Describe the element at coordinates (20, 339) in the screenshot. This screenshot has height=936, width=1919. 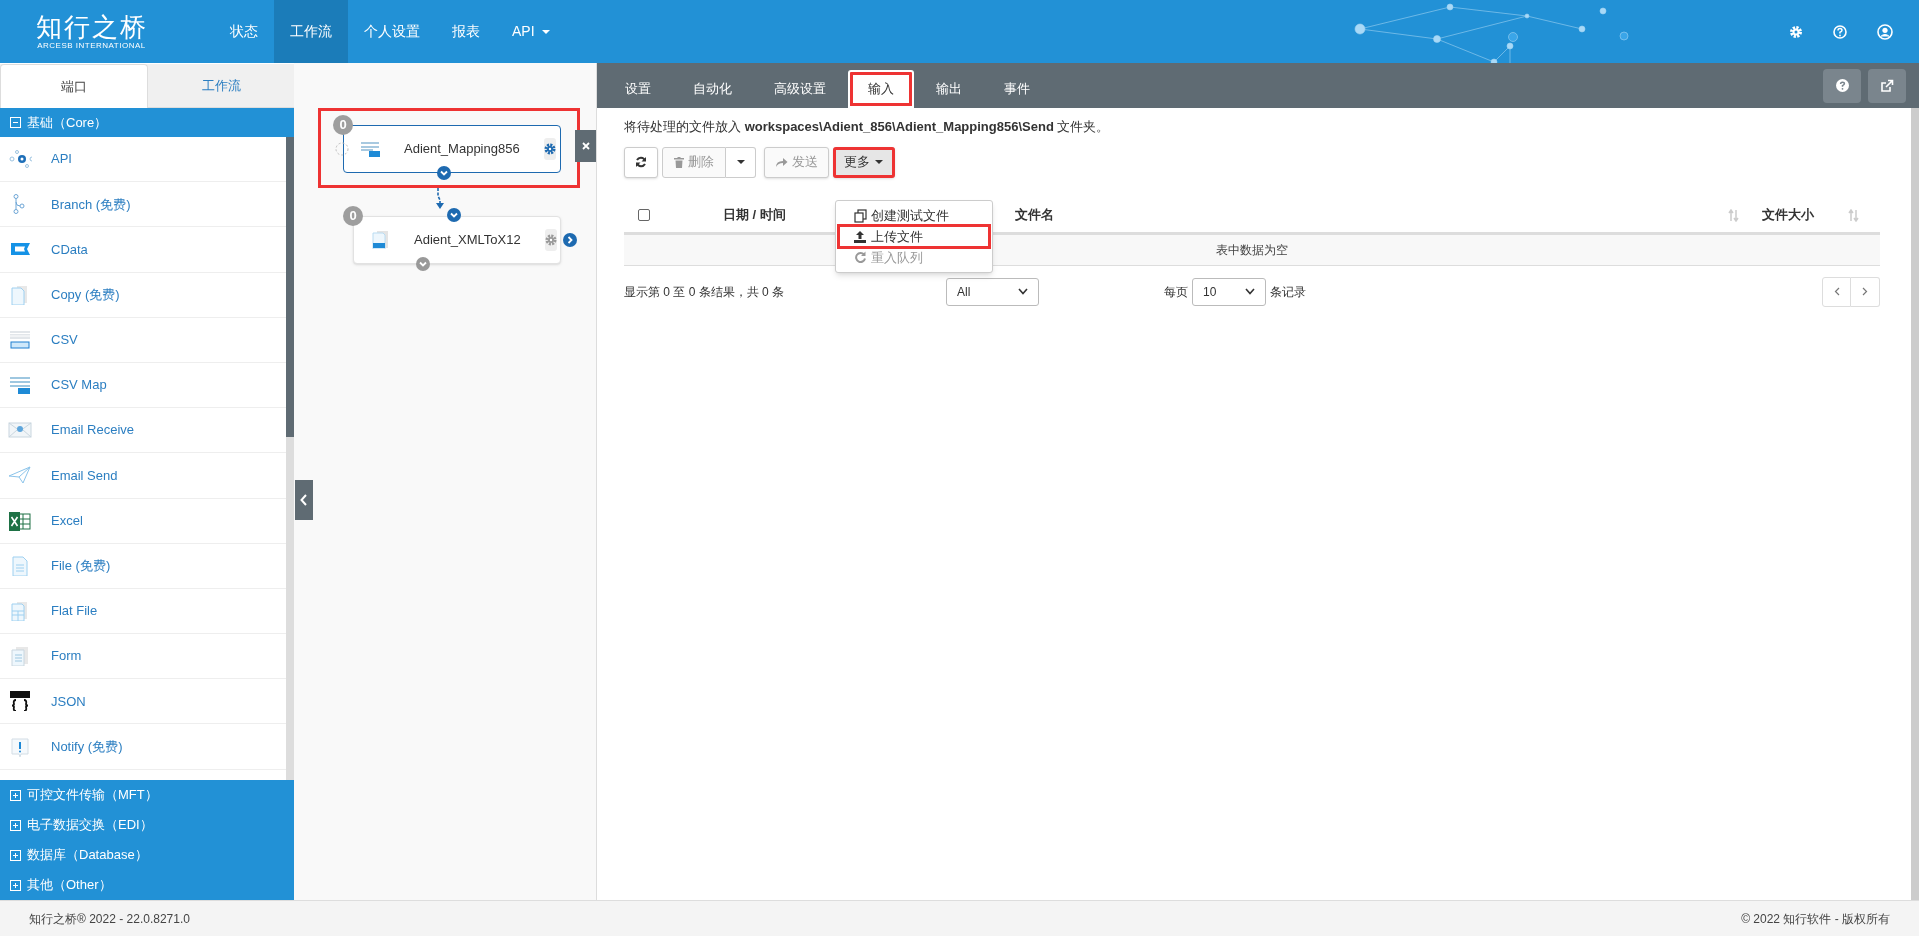
I see `csv-file-icon` at that location.